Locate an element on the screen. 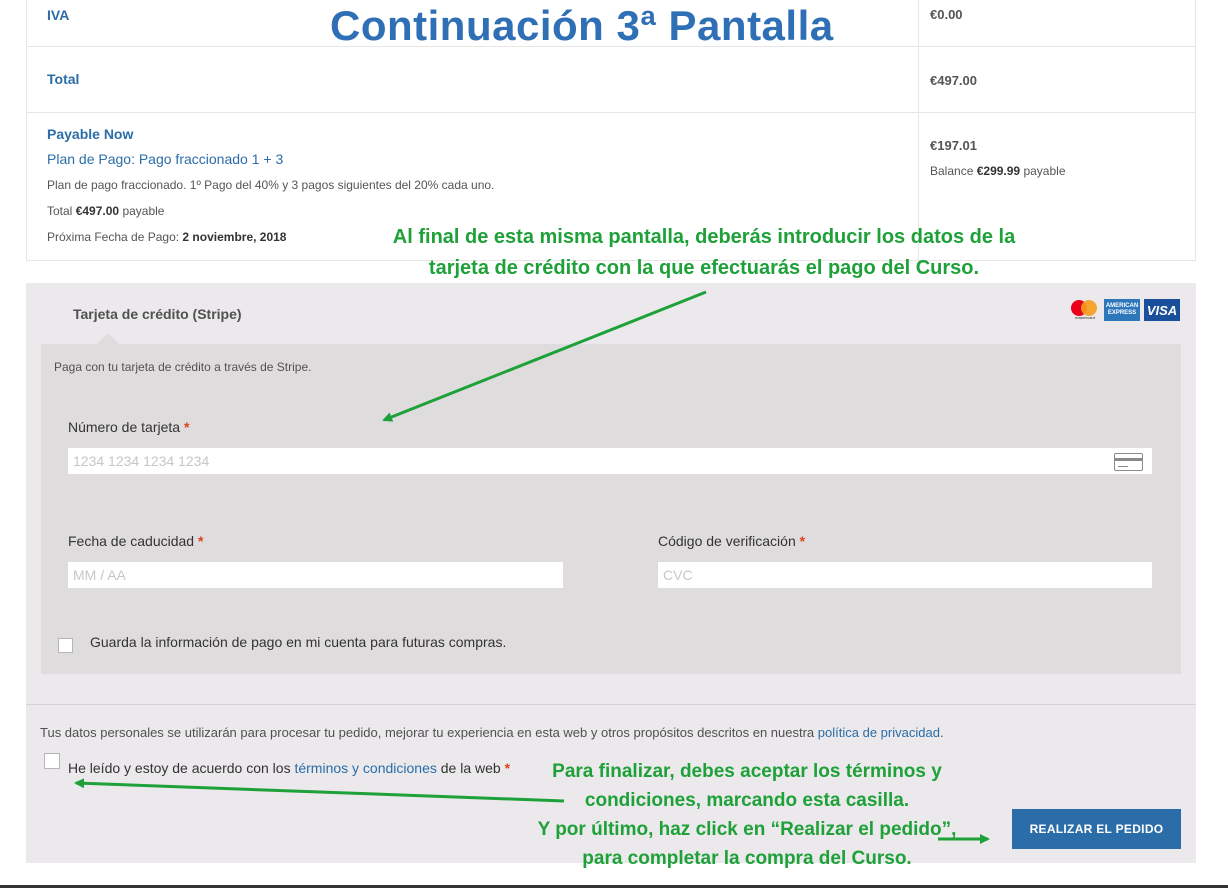  expiry-placeholder: MM / AA is located at coordinates (99, 575).